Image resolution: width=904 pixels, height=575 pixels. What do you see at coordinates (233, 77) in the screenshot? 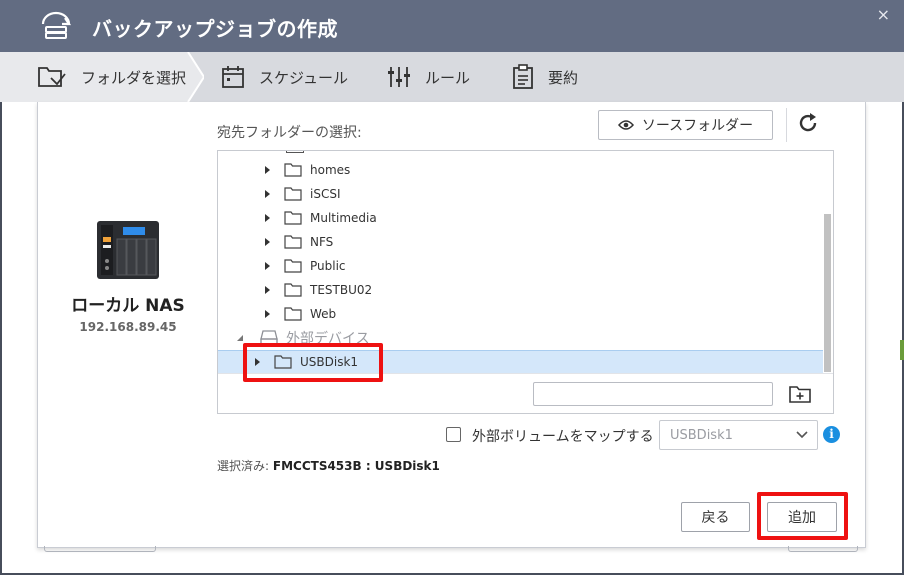
I see `calendar-icon` at bounding box center [233, 77].